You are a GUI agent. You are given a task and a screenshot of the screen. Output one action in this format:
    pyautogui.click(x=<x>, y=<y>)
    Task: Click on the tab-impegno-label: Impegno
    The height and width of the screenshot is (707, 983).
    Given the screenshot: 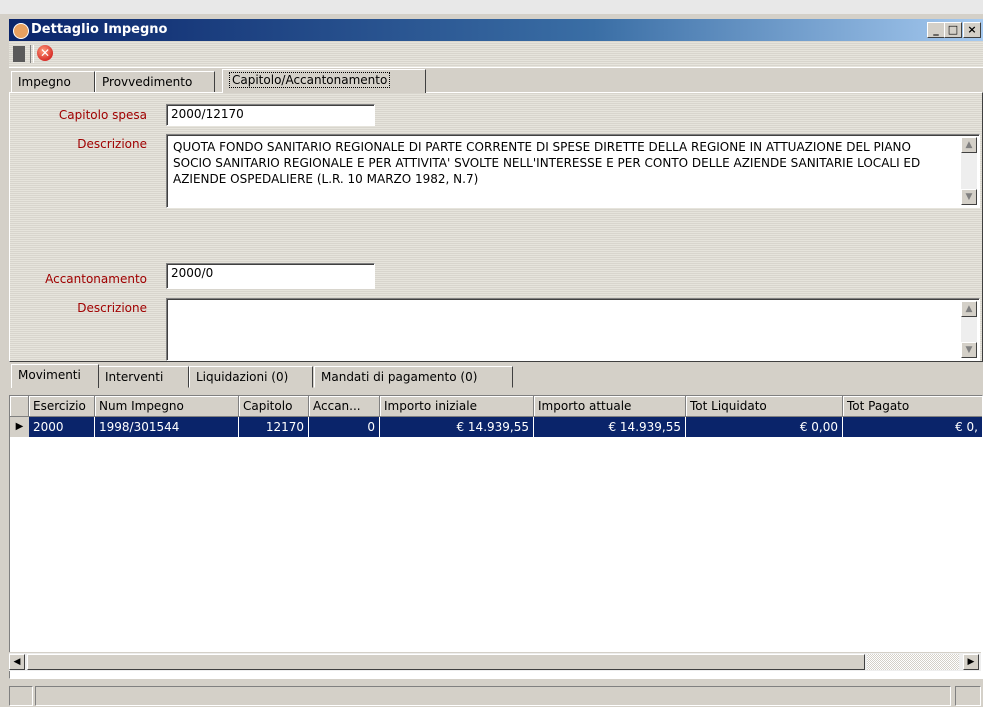 What is the action you would take?
    pyautogui.click(x=44, y=82)
    